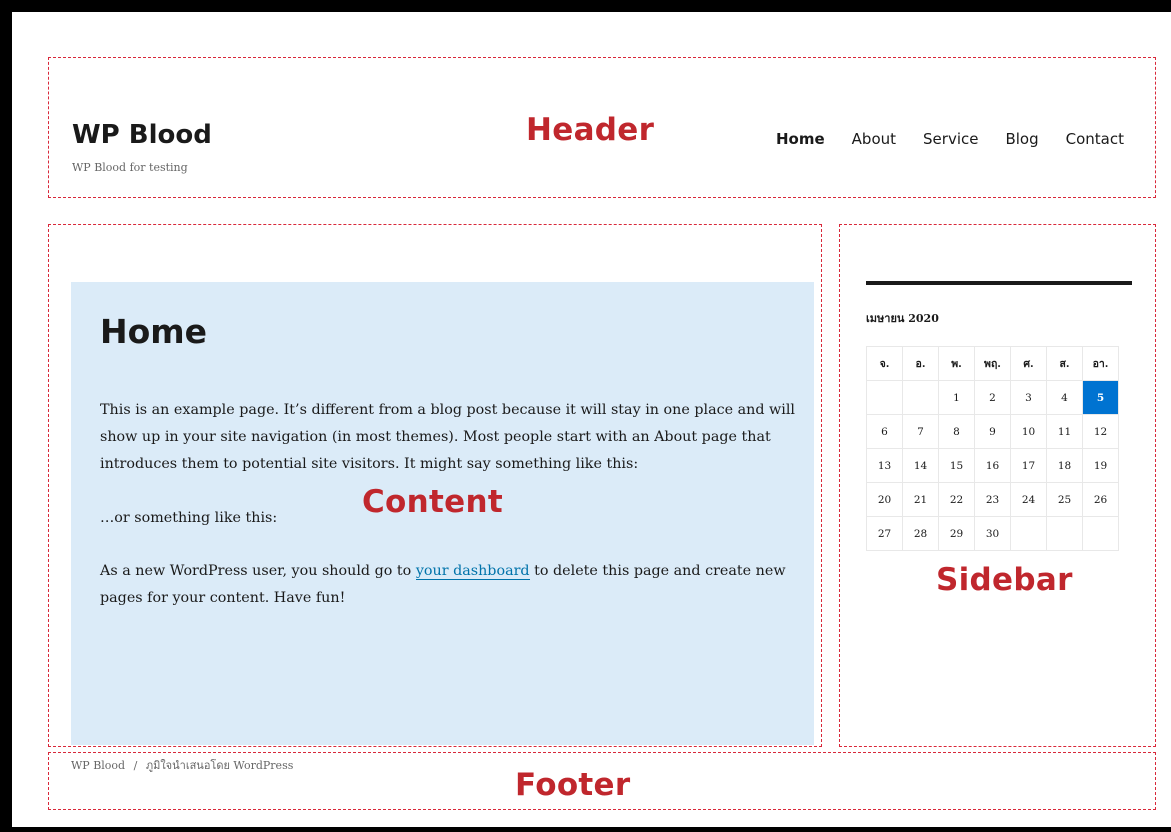  I want to click on calendar-week-row: 27 28 29 30, so click(992, 533).